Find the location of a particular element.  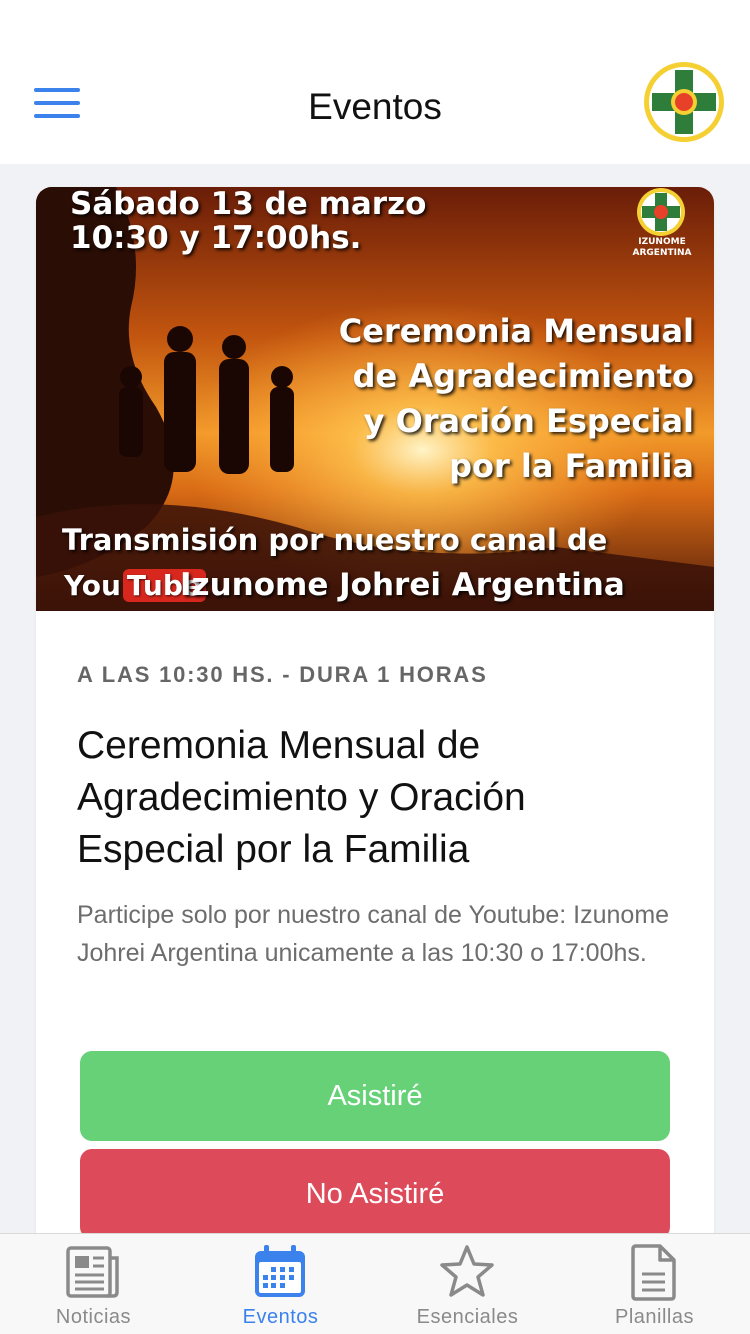

tab-label: Planillas is located at coordinates (654, 1317).